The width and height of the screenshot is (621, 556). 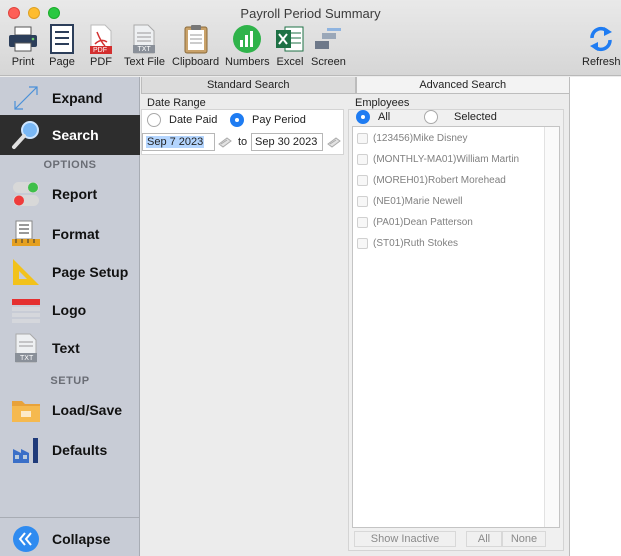 What do you see at coordinates (243, 142) in the screenshot?
I see `to-label: to` at bounding box center [243, 142].